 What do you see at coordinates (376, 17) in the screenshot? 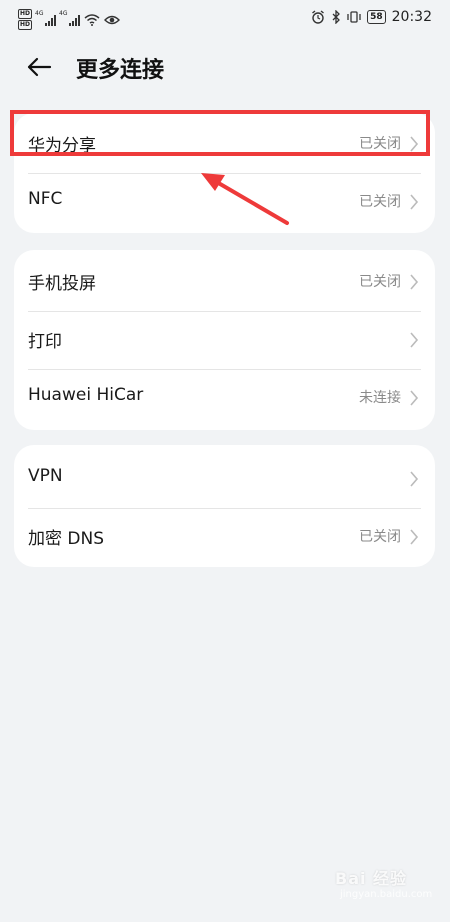
I see `battery-icon: 58` at bounding box center [376, 17].